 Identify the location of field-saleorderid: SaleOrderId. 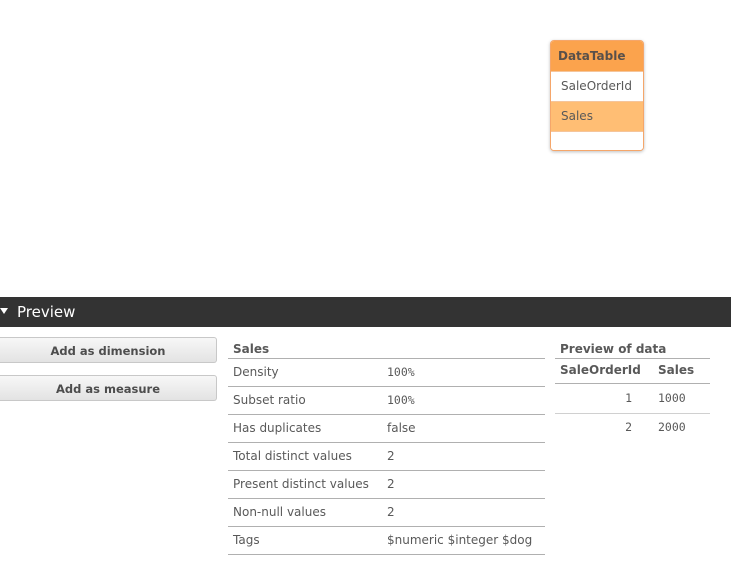
(597, 86).